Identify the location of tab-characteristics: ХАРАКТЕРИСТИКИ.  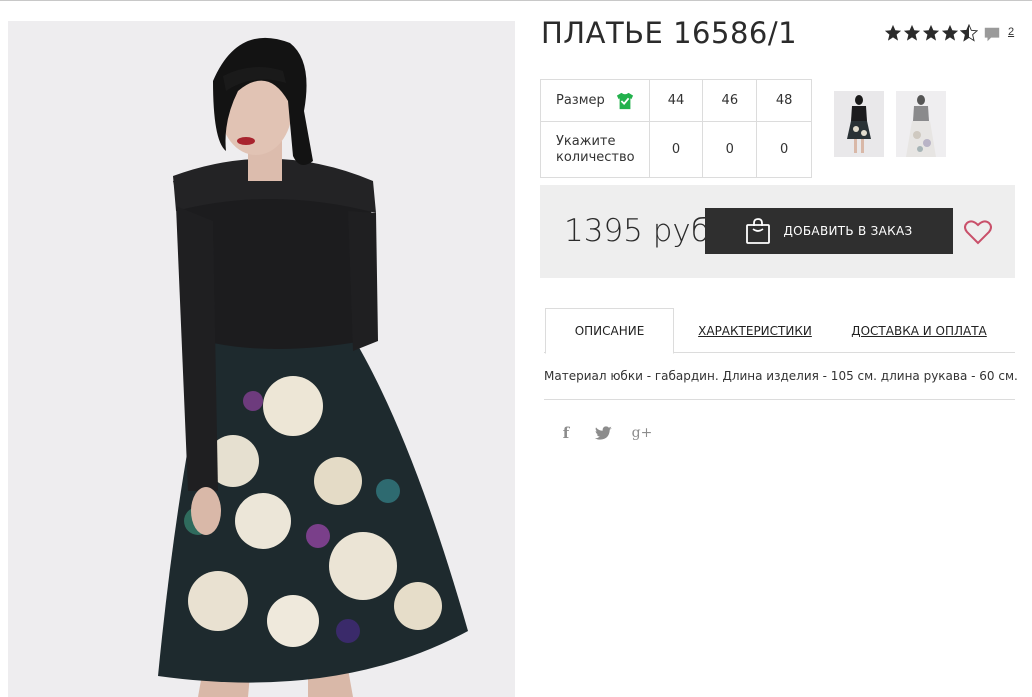
(755, 330).